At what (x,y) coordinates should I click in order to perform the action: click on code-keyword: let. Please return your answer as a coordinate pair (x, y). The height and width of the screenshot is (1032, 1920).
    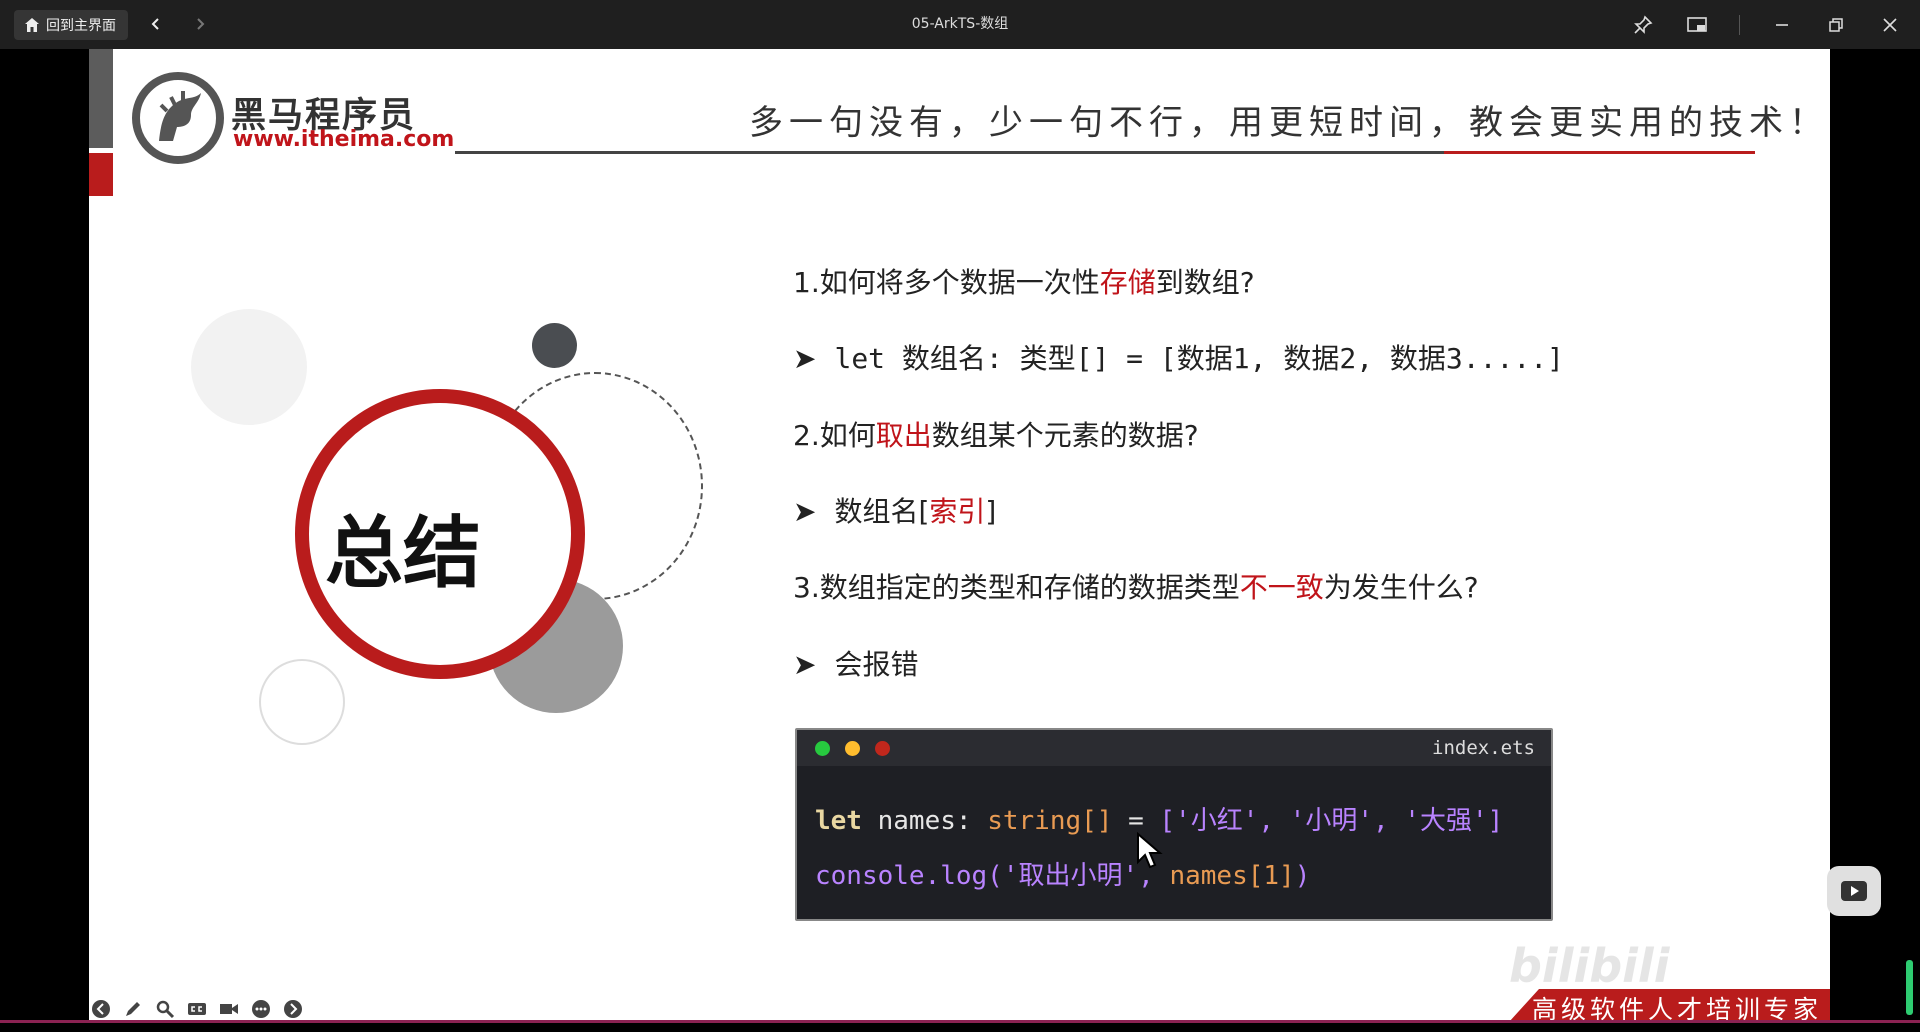
    Looking at the image, I should click on (838, 821).